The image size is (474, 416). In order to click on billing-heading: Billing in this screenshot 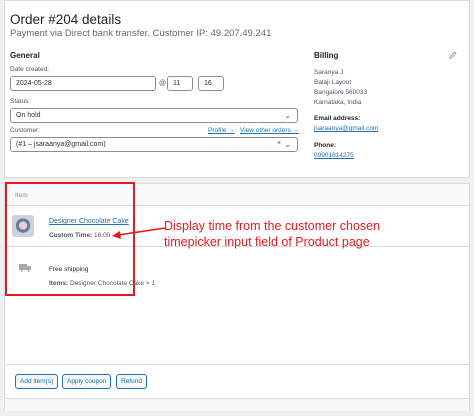, I will do `click(326, 55)`.